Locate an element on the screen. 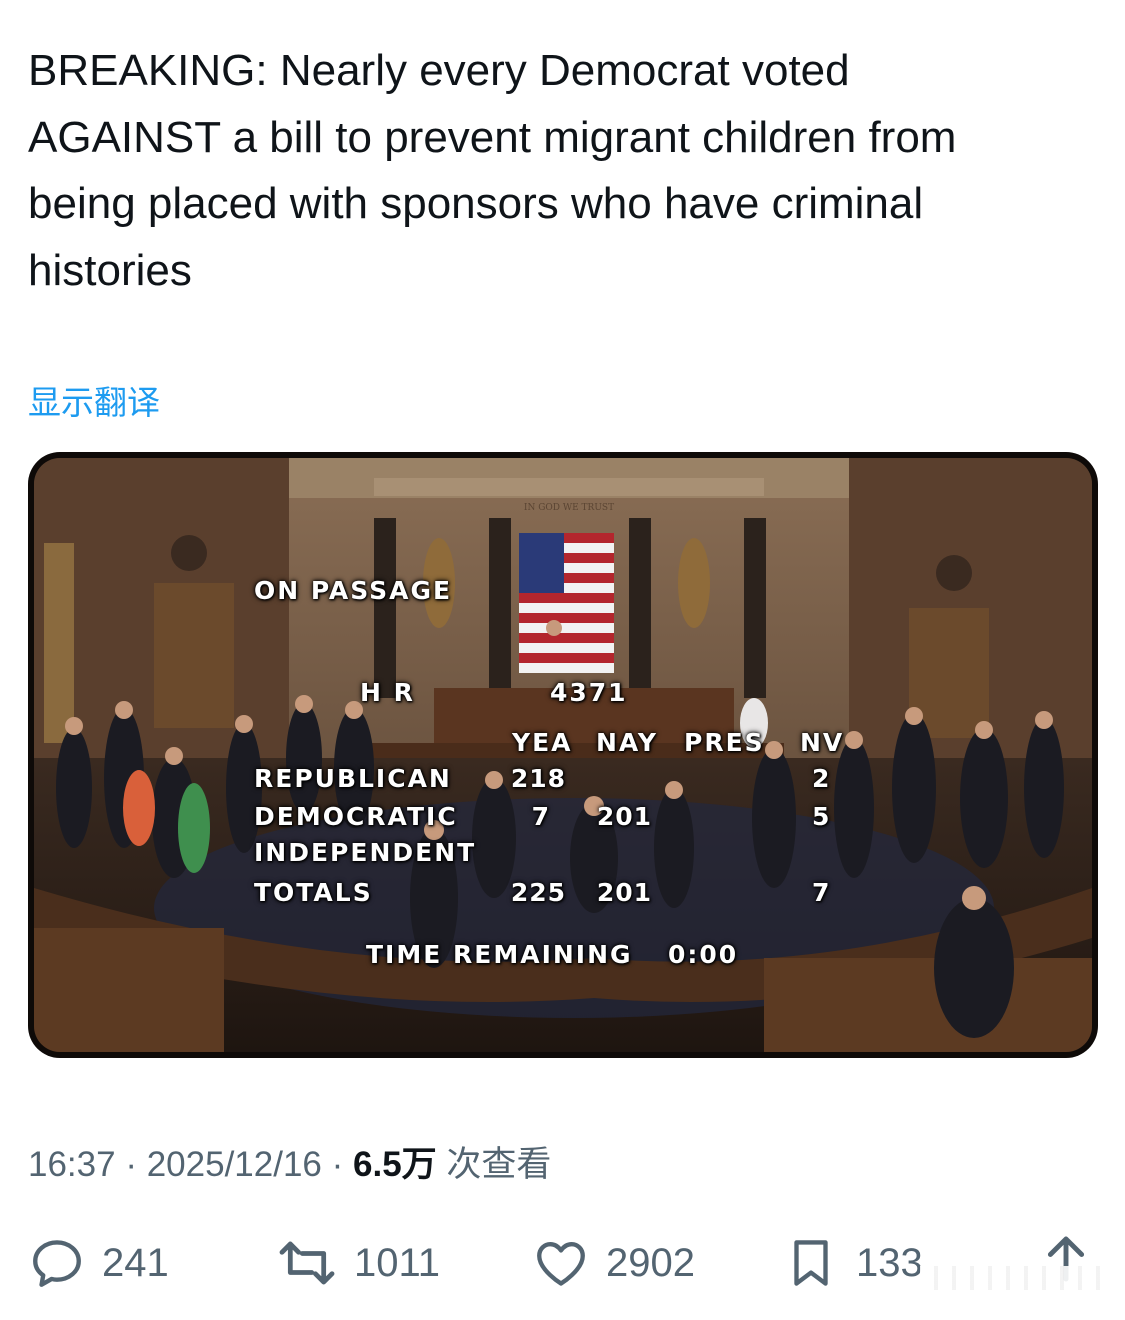  row-party: DEMOCRATIC is located at coordinates (356, 816).